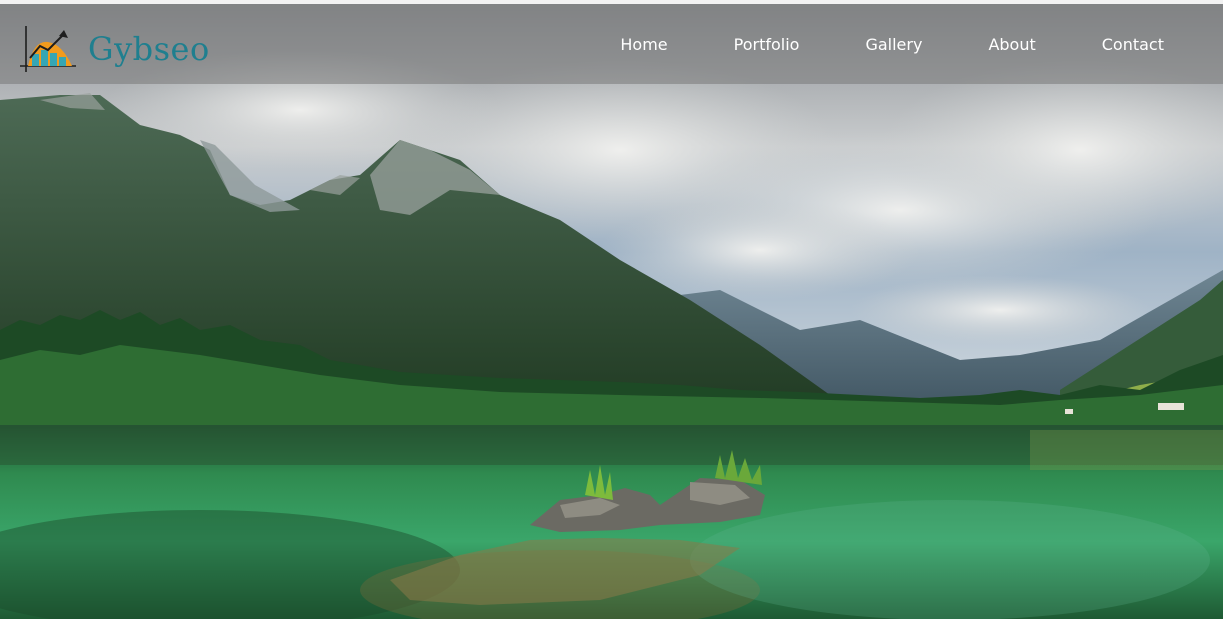 The image size is (1223, 619). What do you see at coordinates (48, 49) in the screenshot?
I see `growth-chart-icon` at bounding box center [48, 49].